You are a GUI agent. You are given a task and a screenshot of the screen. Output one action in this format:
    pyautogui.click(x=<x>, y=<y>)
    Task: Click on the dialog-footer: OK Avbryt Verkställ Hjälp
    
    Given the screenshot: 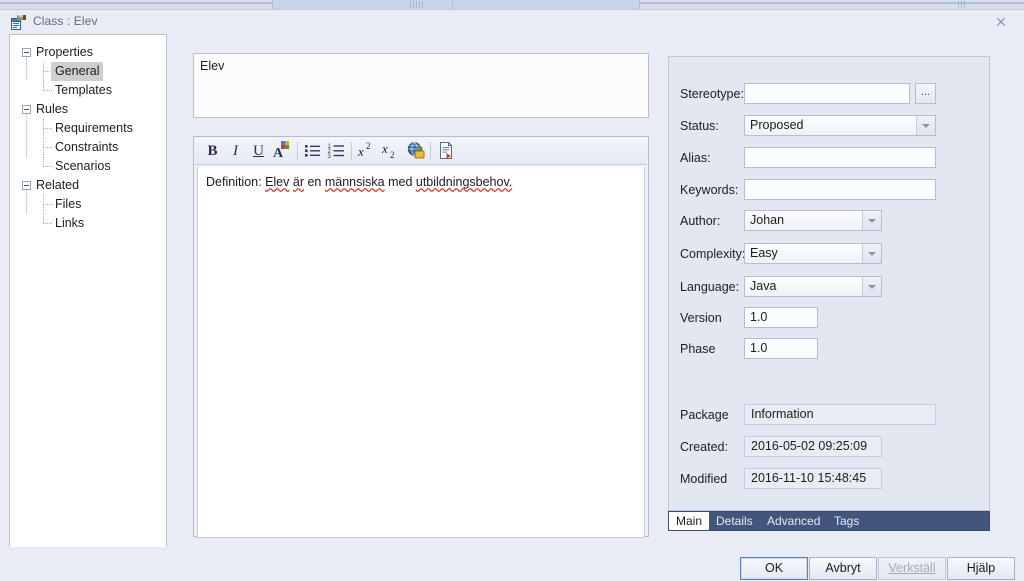 What is the action you would take?
    pyautogui.click(x=512, y=564)
    